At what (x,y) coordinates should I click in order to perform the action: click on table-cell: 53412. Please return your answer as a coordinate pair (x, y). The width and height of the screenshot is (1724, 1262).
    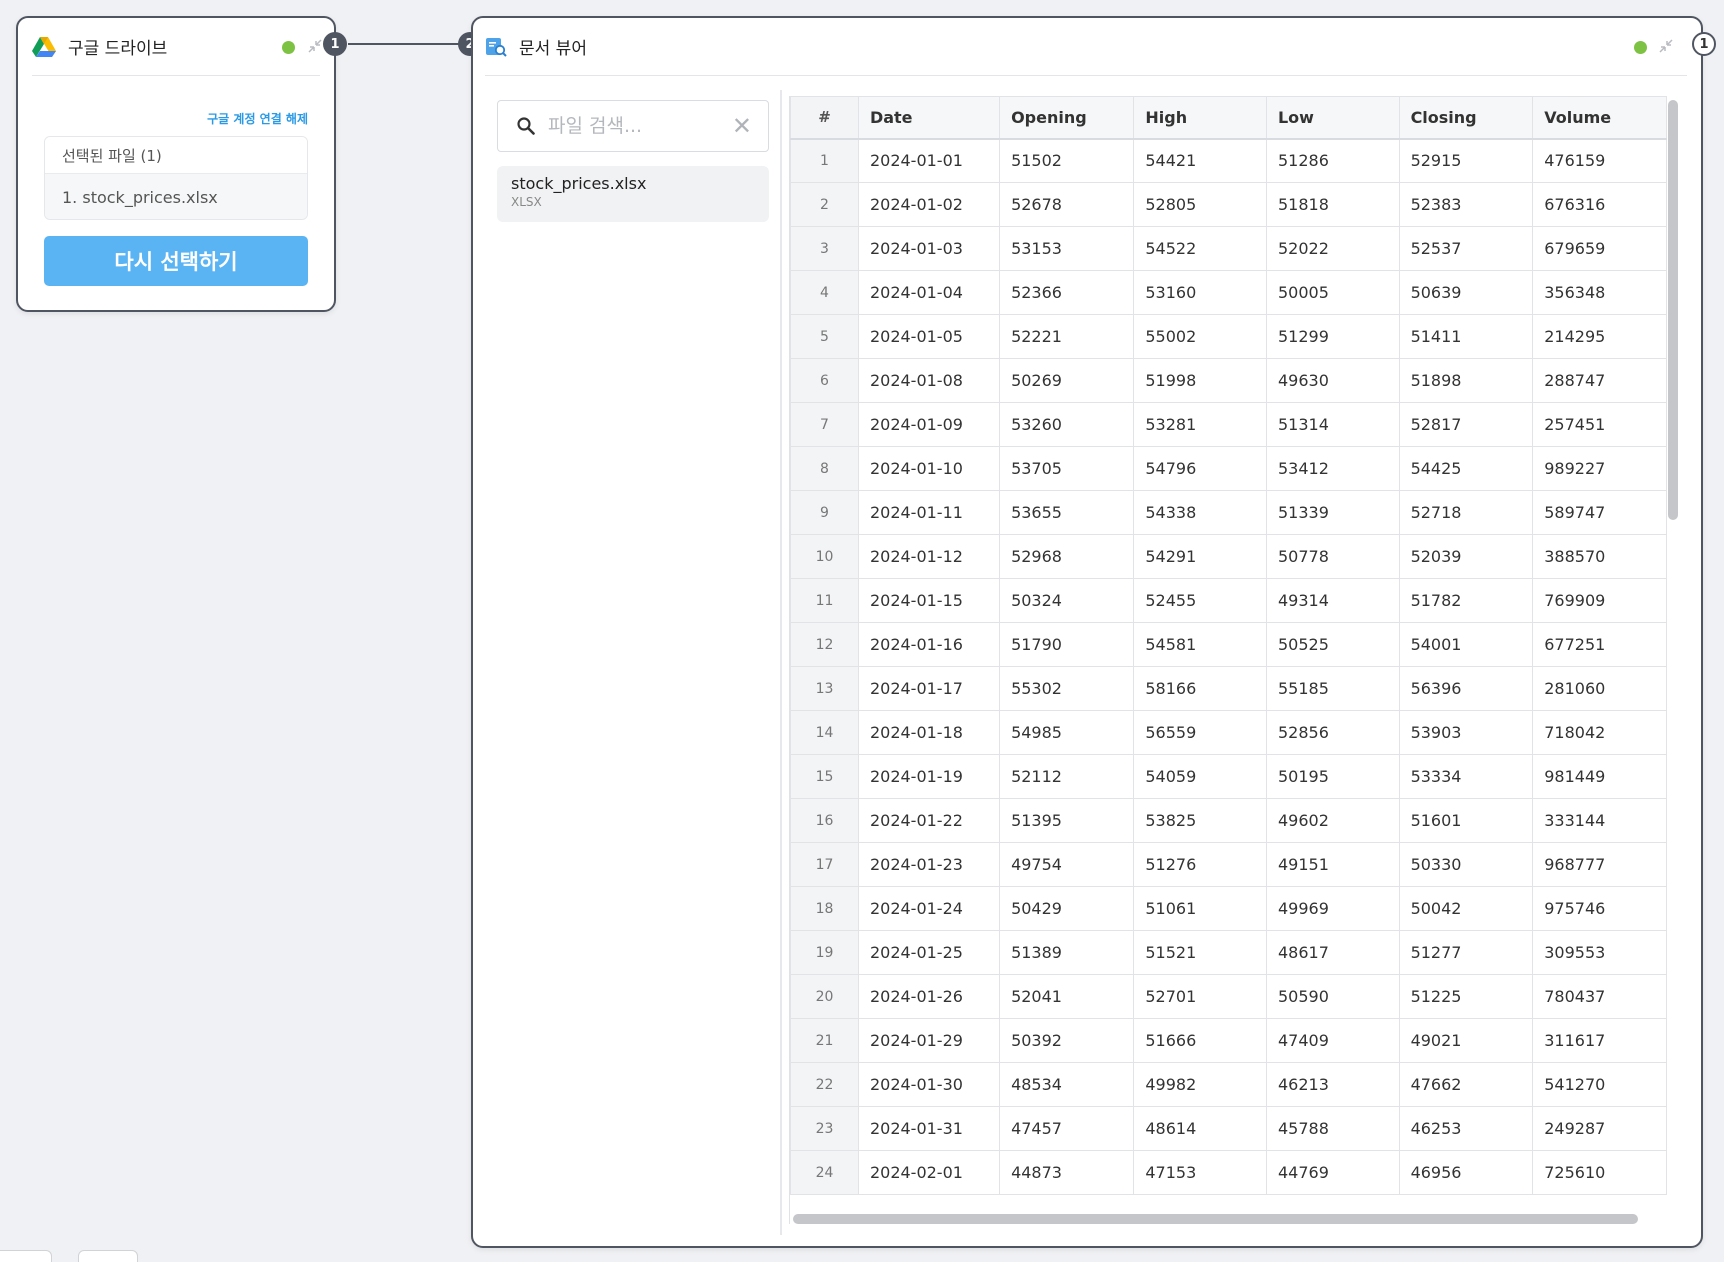
    Looking at the image, I should click on (1332, 468).